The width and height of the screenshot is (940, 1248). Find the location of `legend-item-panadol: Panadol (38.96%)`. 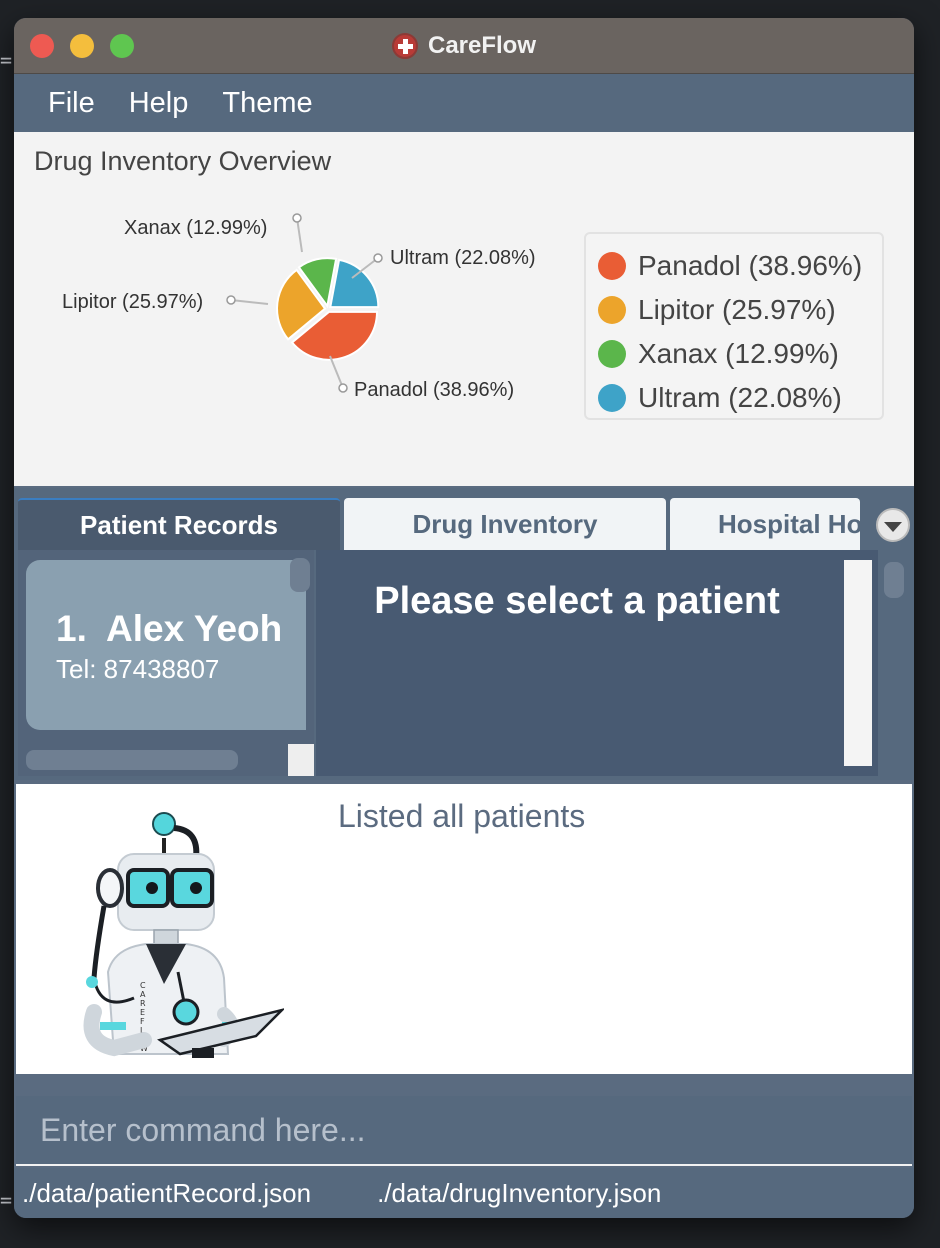

legend-item-panadol: Panadol (38.96%) is located at coordinates (734, 266).